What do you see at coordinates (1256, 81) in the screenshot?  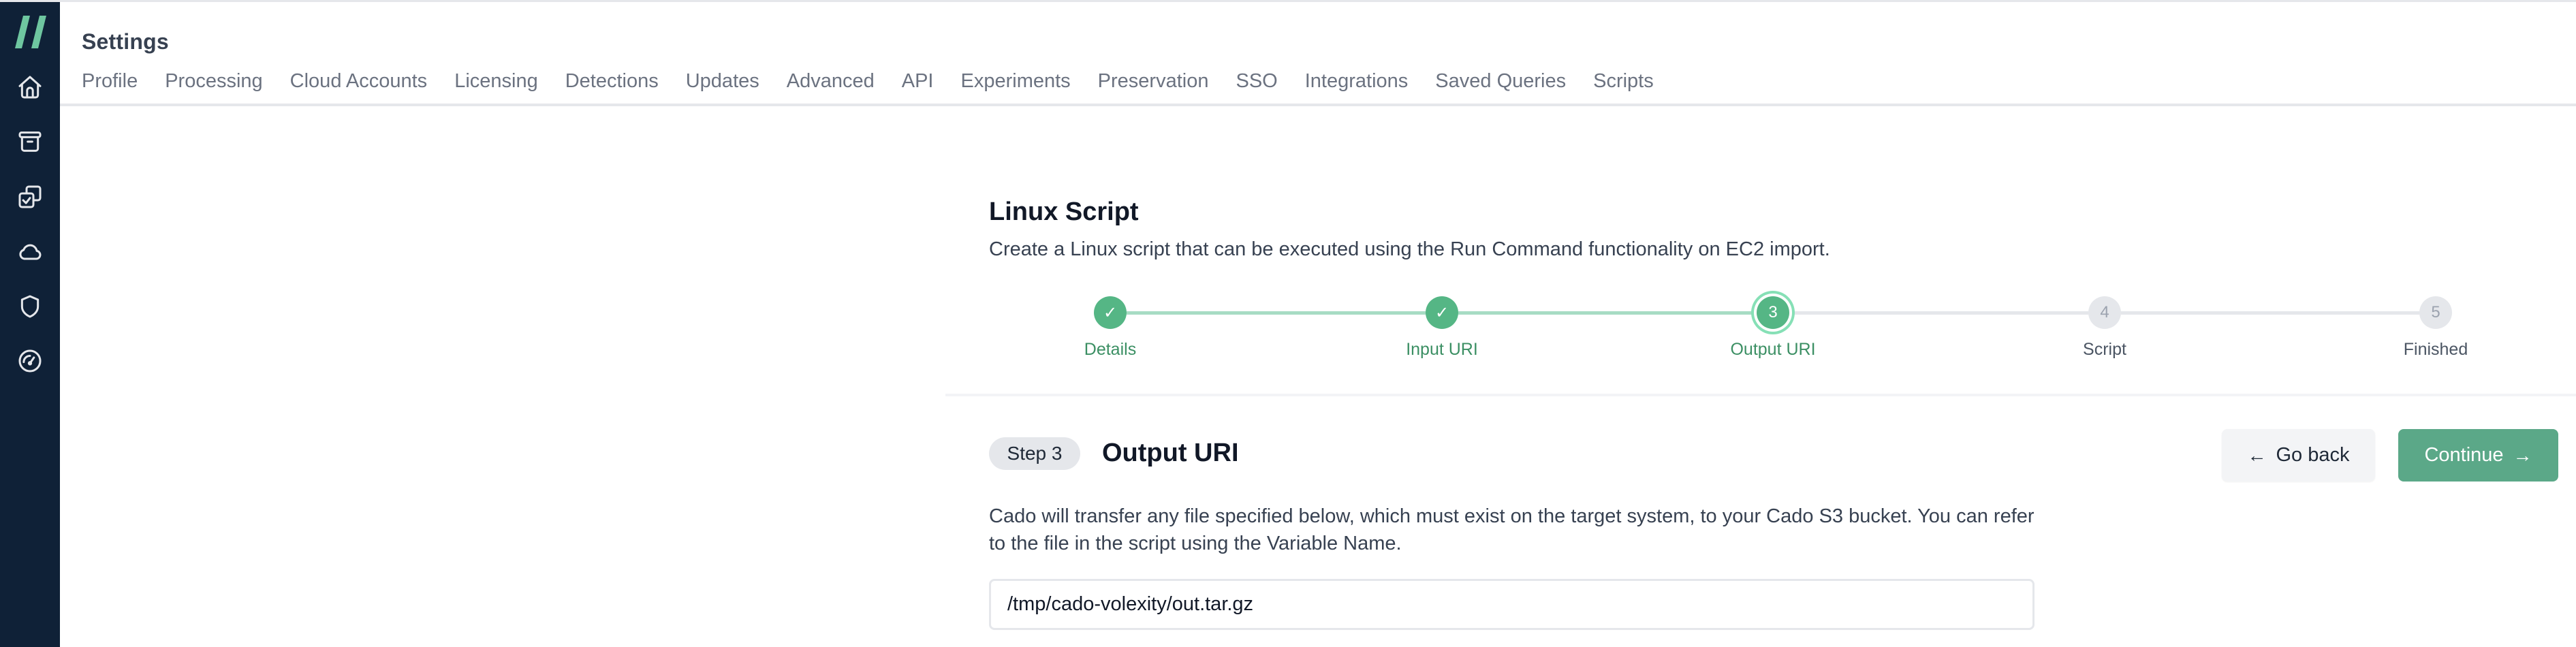 I see `tab-sso: SSO` at bounding box center [1256, 81].